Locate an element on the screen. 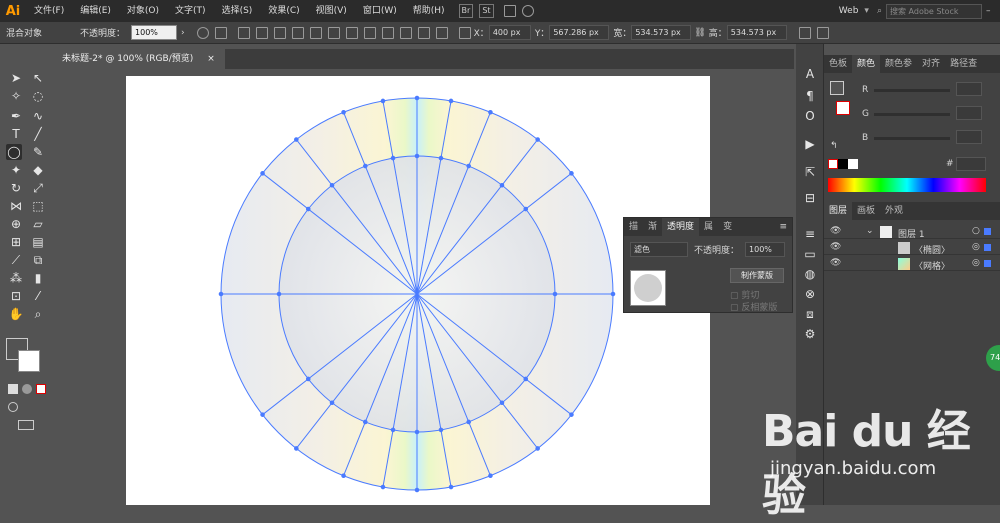  chevron-down-icon: ▾ is located at coordinates (866, 11).